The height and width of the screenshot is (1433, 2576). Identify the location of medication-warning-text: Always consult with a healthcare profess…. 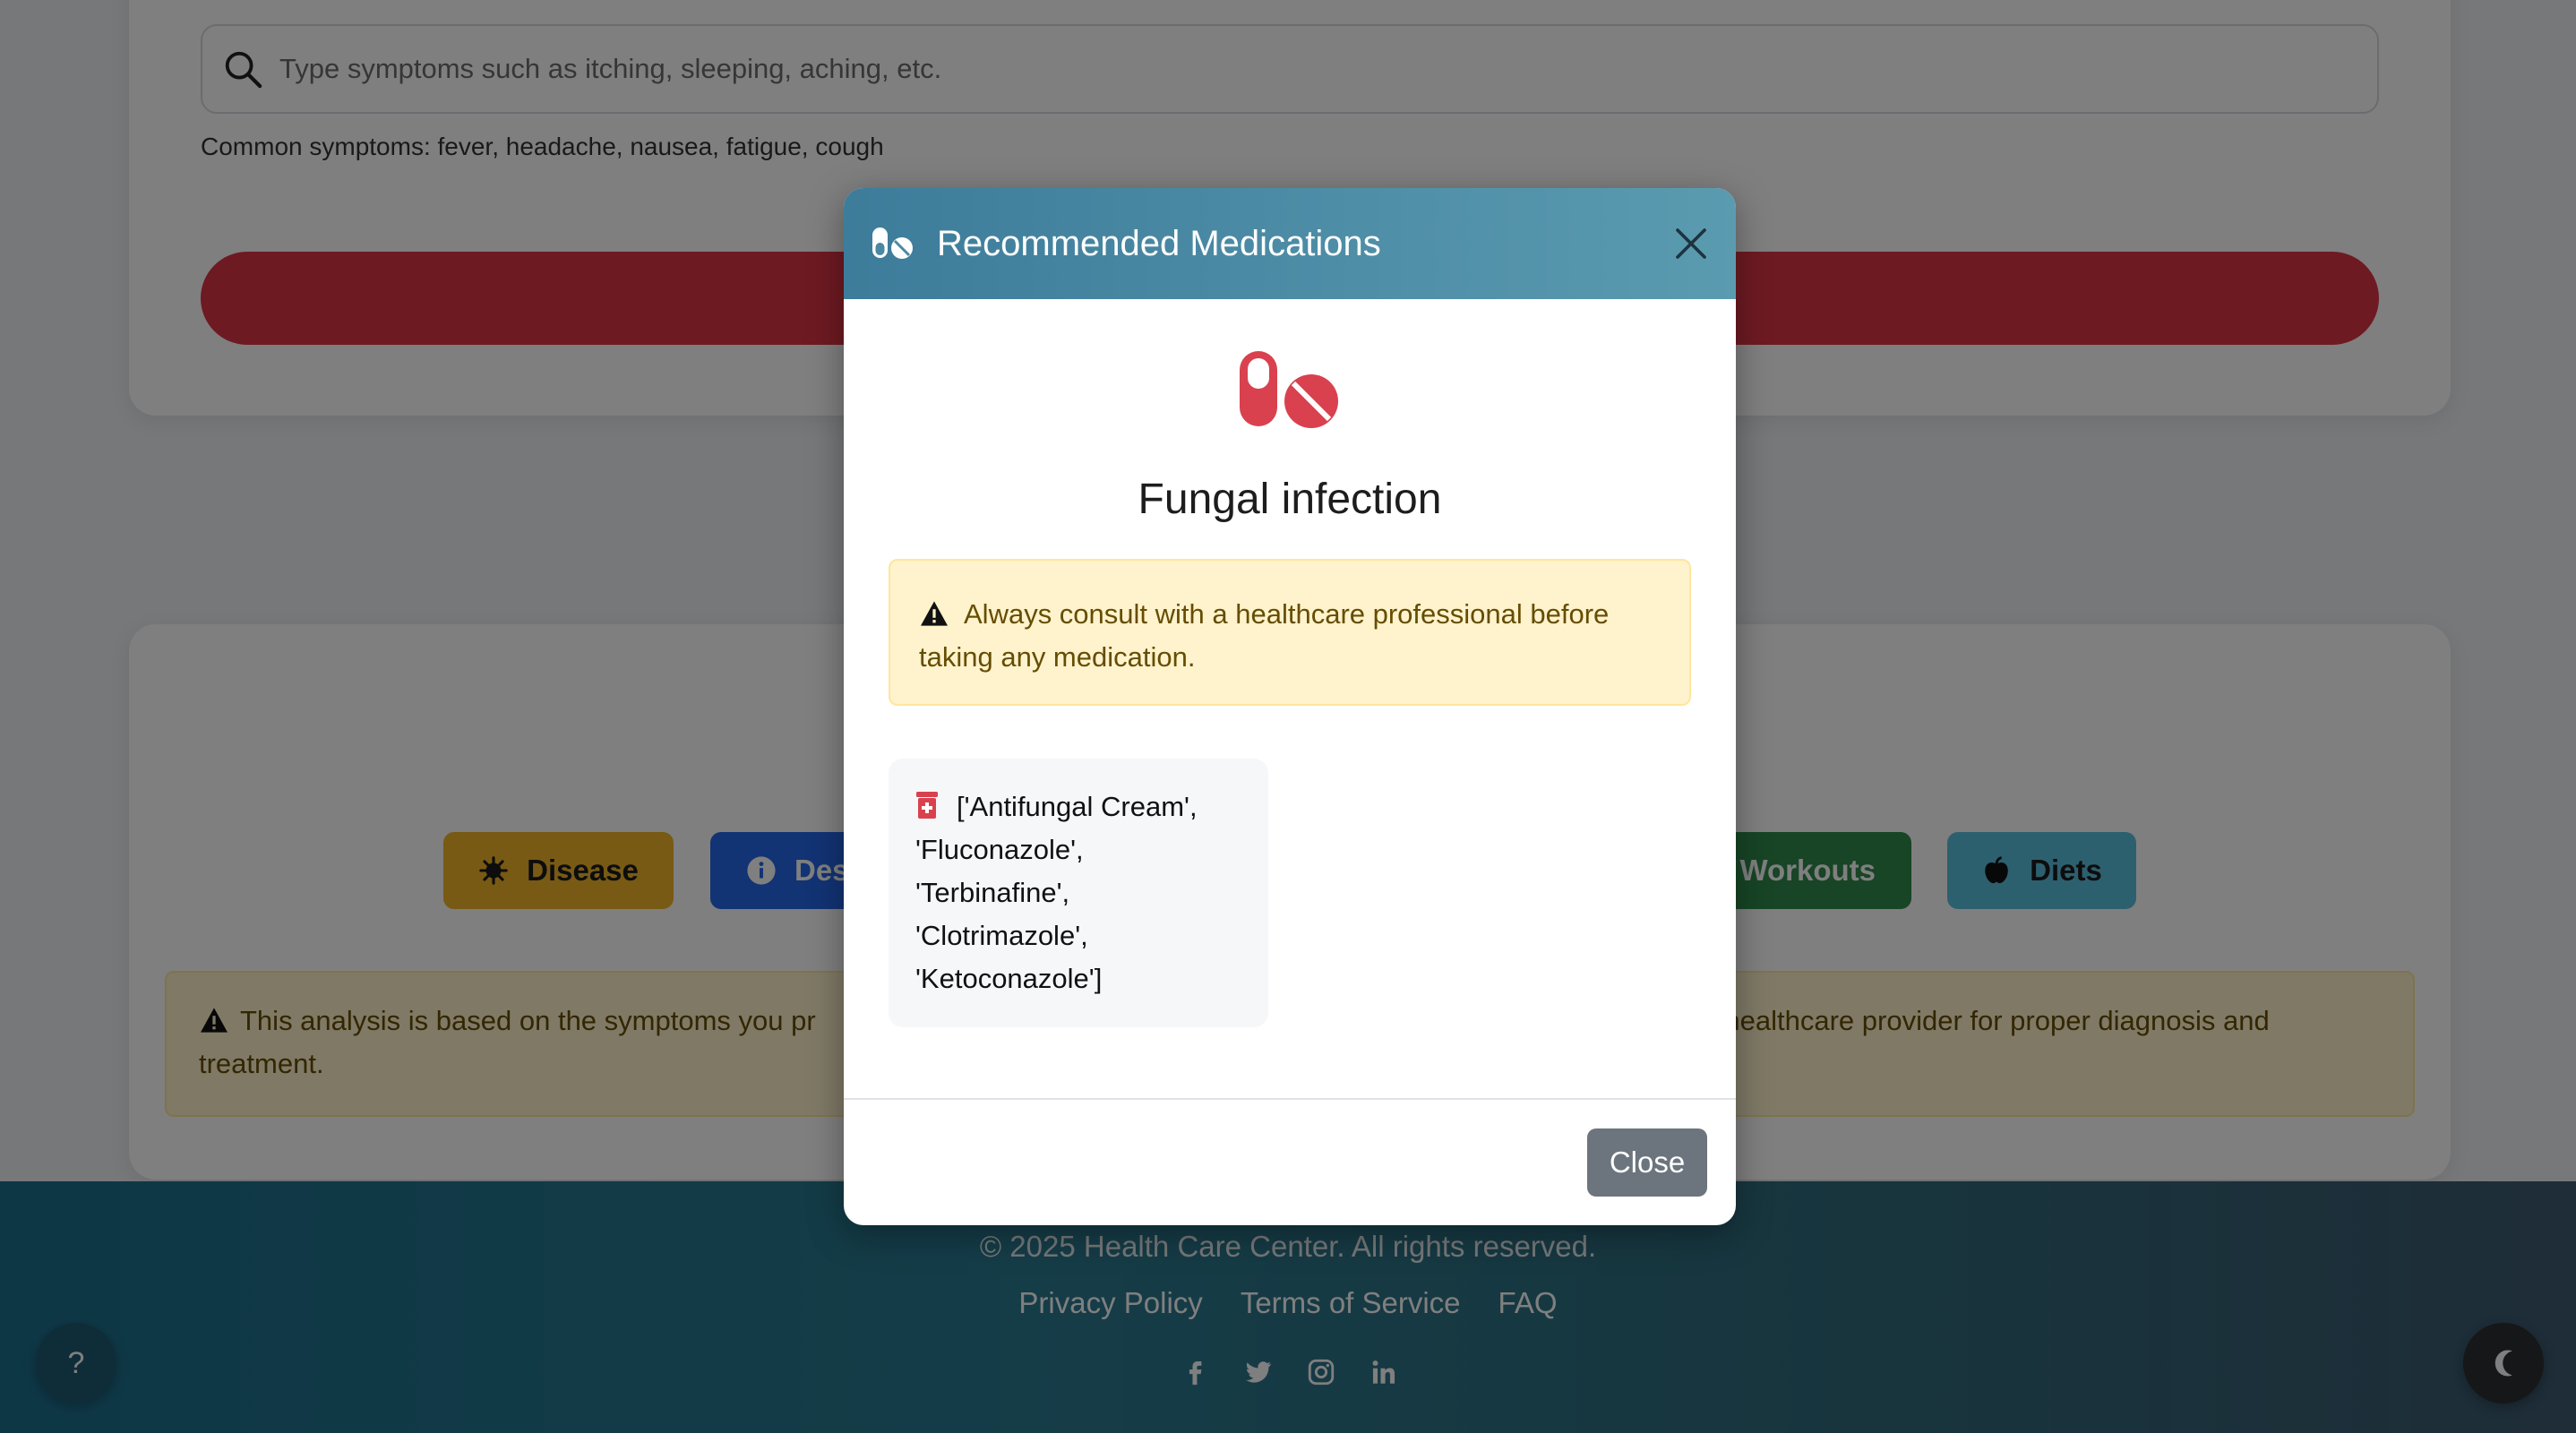
(1264, 635).